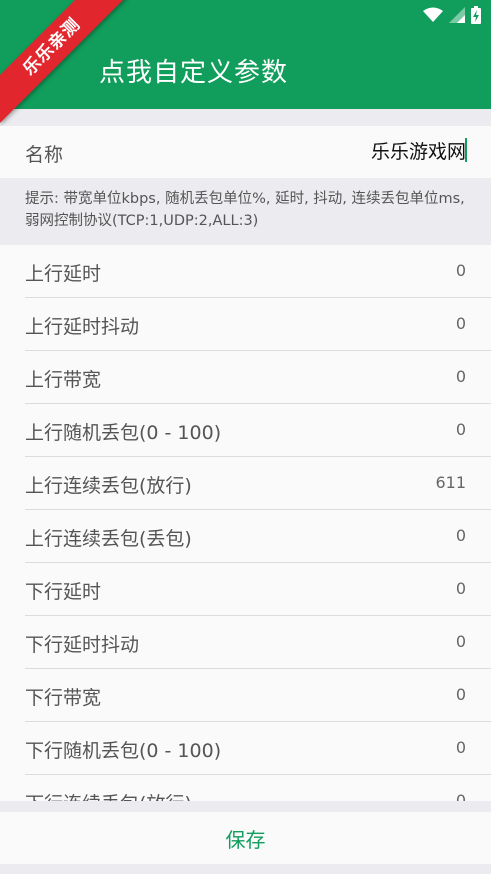  What do you see at coordinates (63, 274) in the screenshot?
I see `param-label: 上行延时` at bounding box center [63, 274].